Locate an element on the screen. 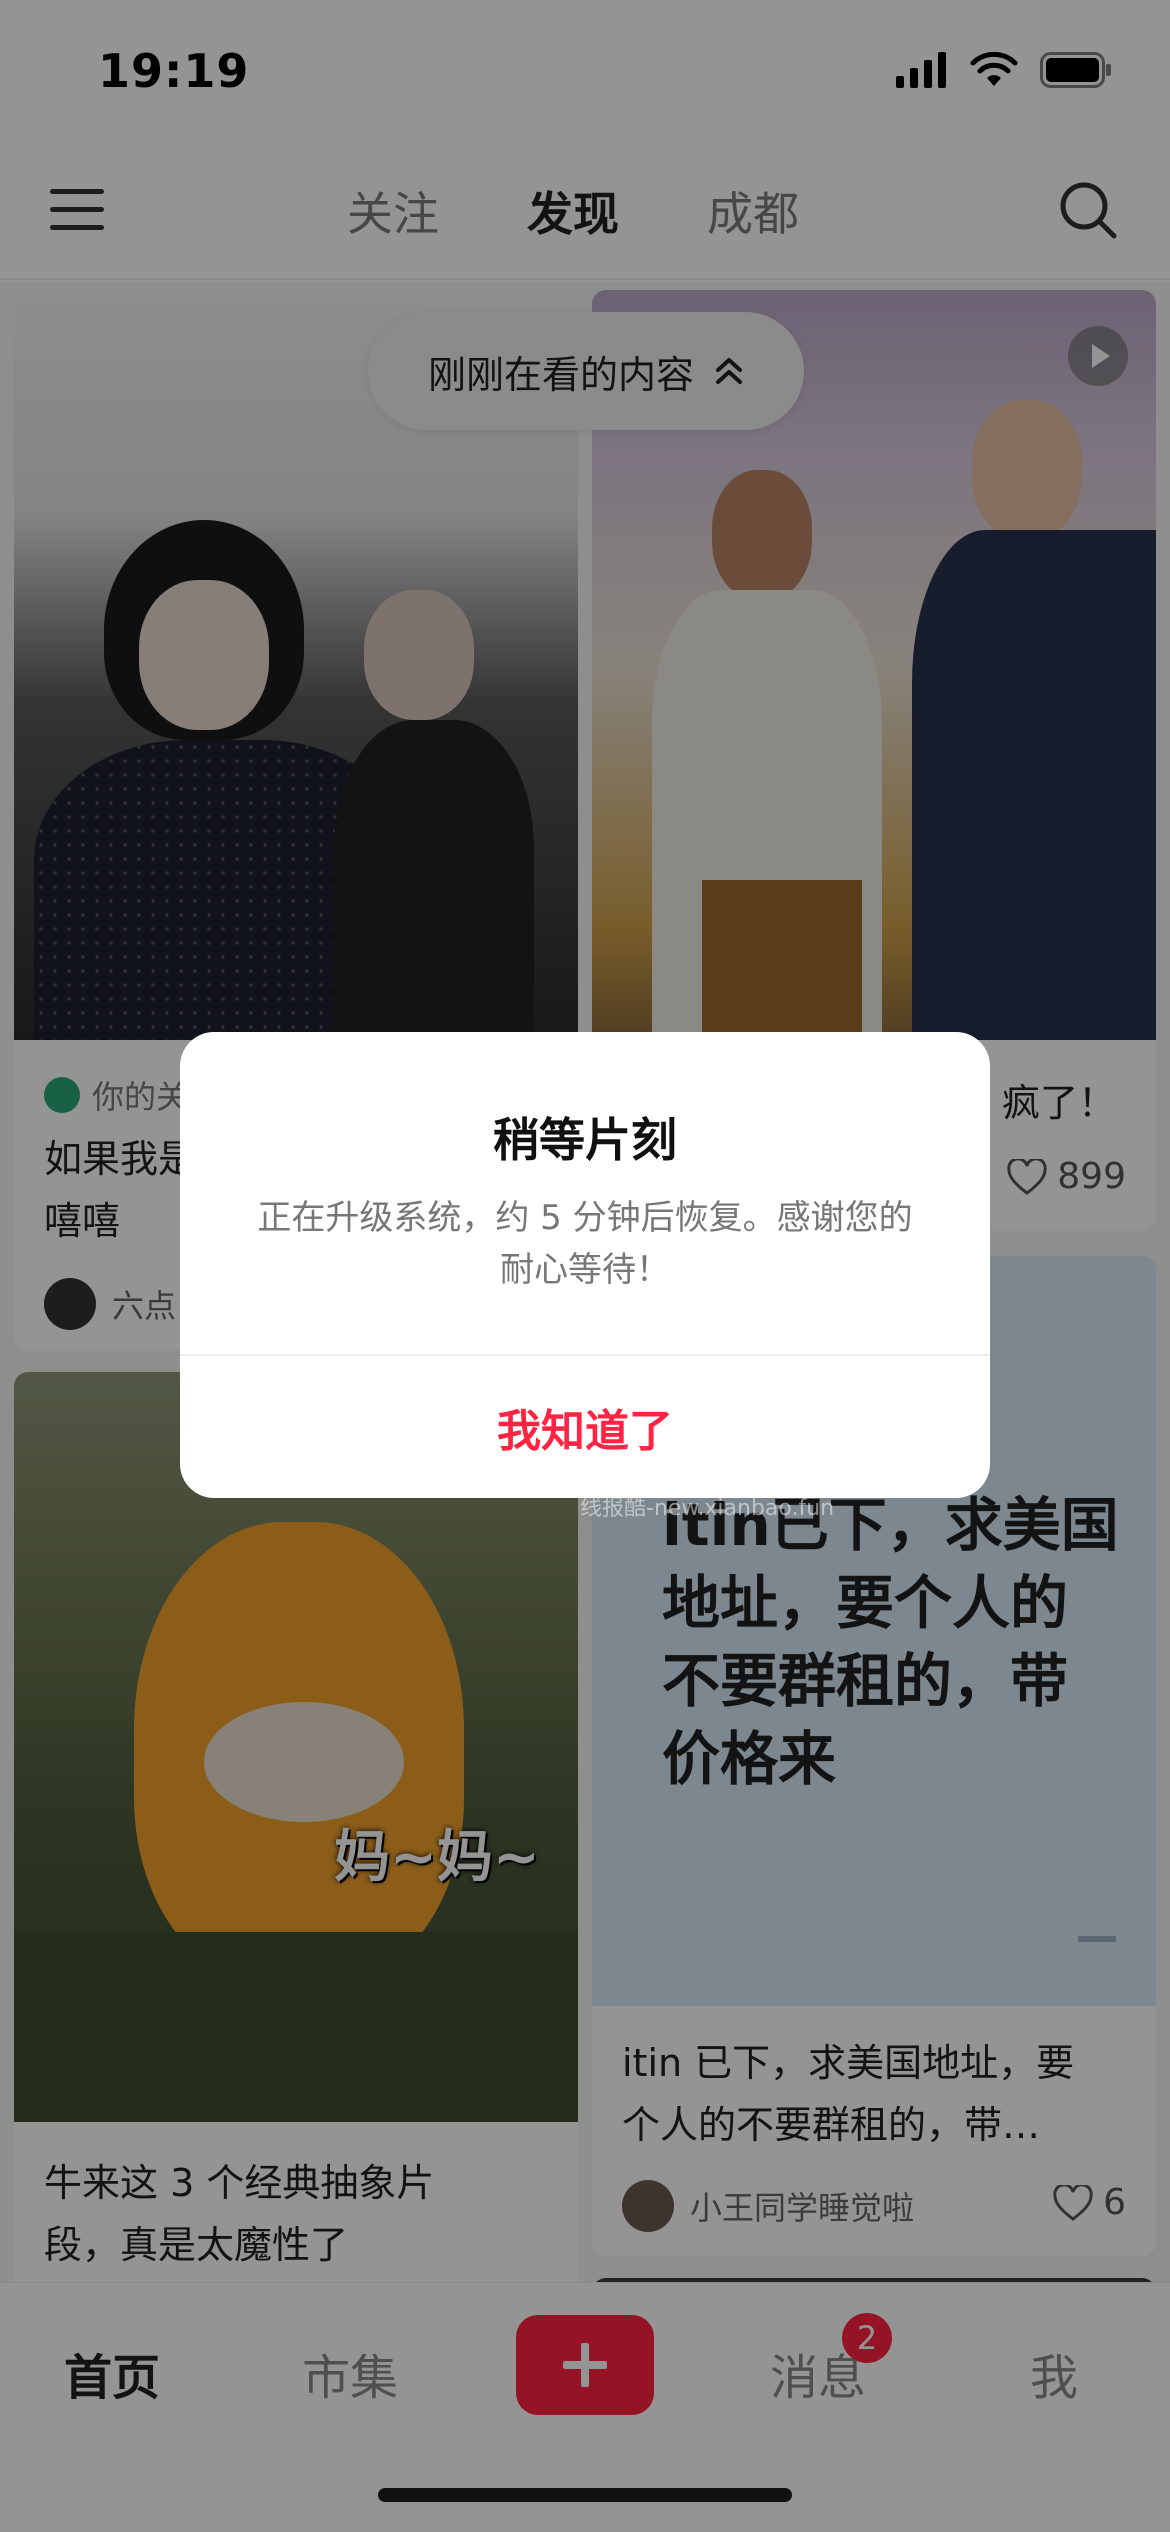  dialog-title: 稍等片刻 is located at coordinates (585, 1140).